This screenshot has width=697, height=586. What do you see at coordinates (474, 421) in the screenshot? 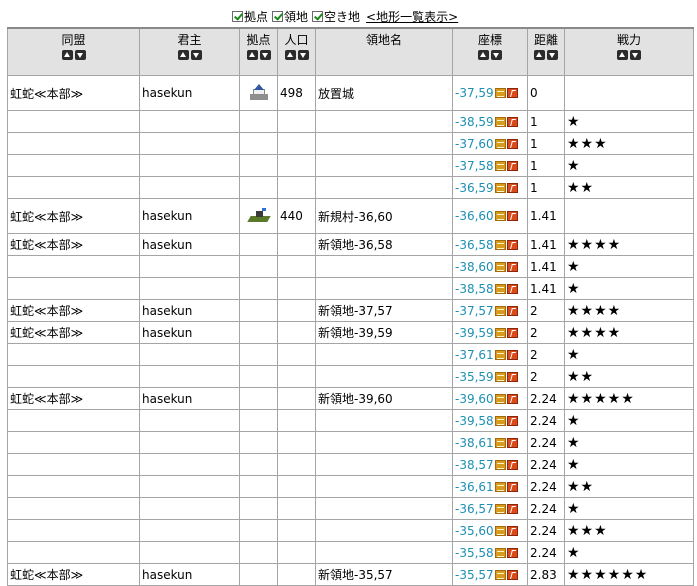
I see `coordinate-link: -39,58` at bounding box center [474, 421].